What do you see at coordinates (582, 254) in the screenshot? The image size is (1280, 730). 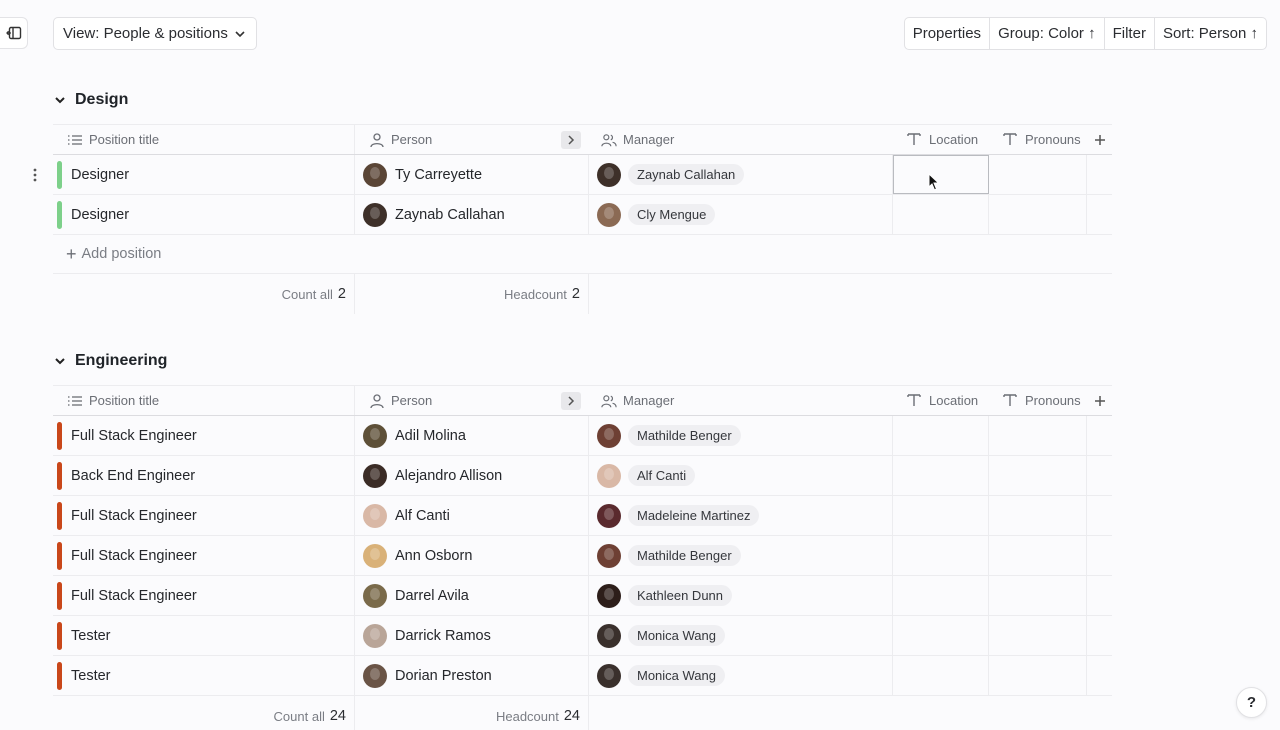 I see `add-position-button: + Add position` at bounding box center [582, 254].